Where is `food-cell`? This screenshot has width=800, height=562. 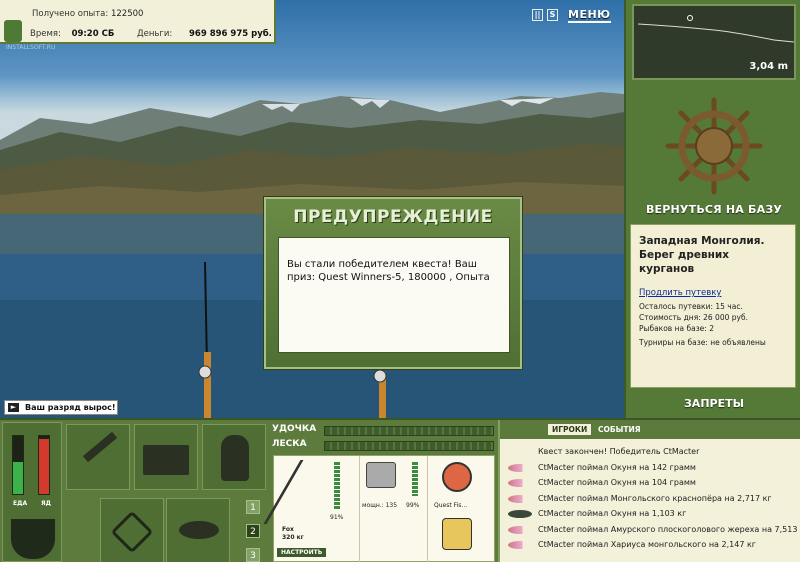 food-cell is located at coordinates (132, 530).